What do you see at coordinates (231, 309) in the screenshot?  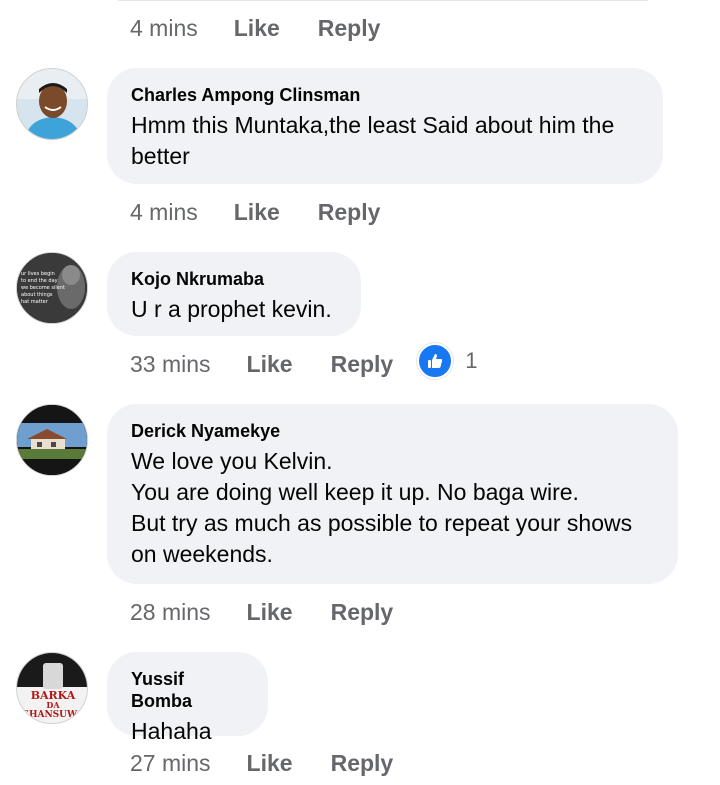 I see `comment-text: U r a prophet kevin.` at bounding box center [231, 309].